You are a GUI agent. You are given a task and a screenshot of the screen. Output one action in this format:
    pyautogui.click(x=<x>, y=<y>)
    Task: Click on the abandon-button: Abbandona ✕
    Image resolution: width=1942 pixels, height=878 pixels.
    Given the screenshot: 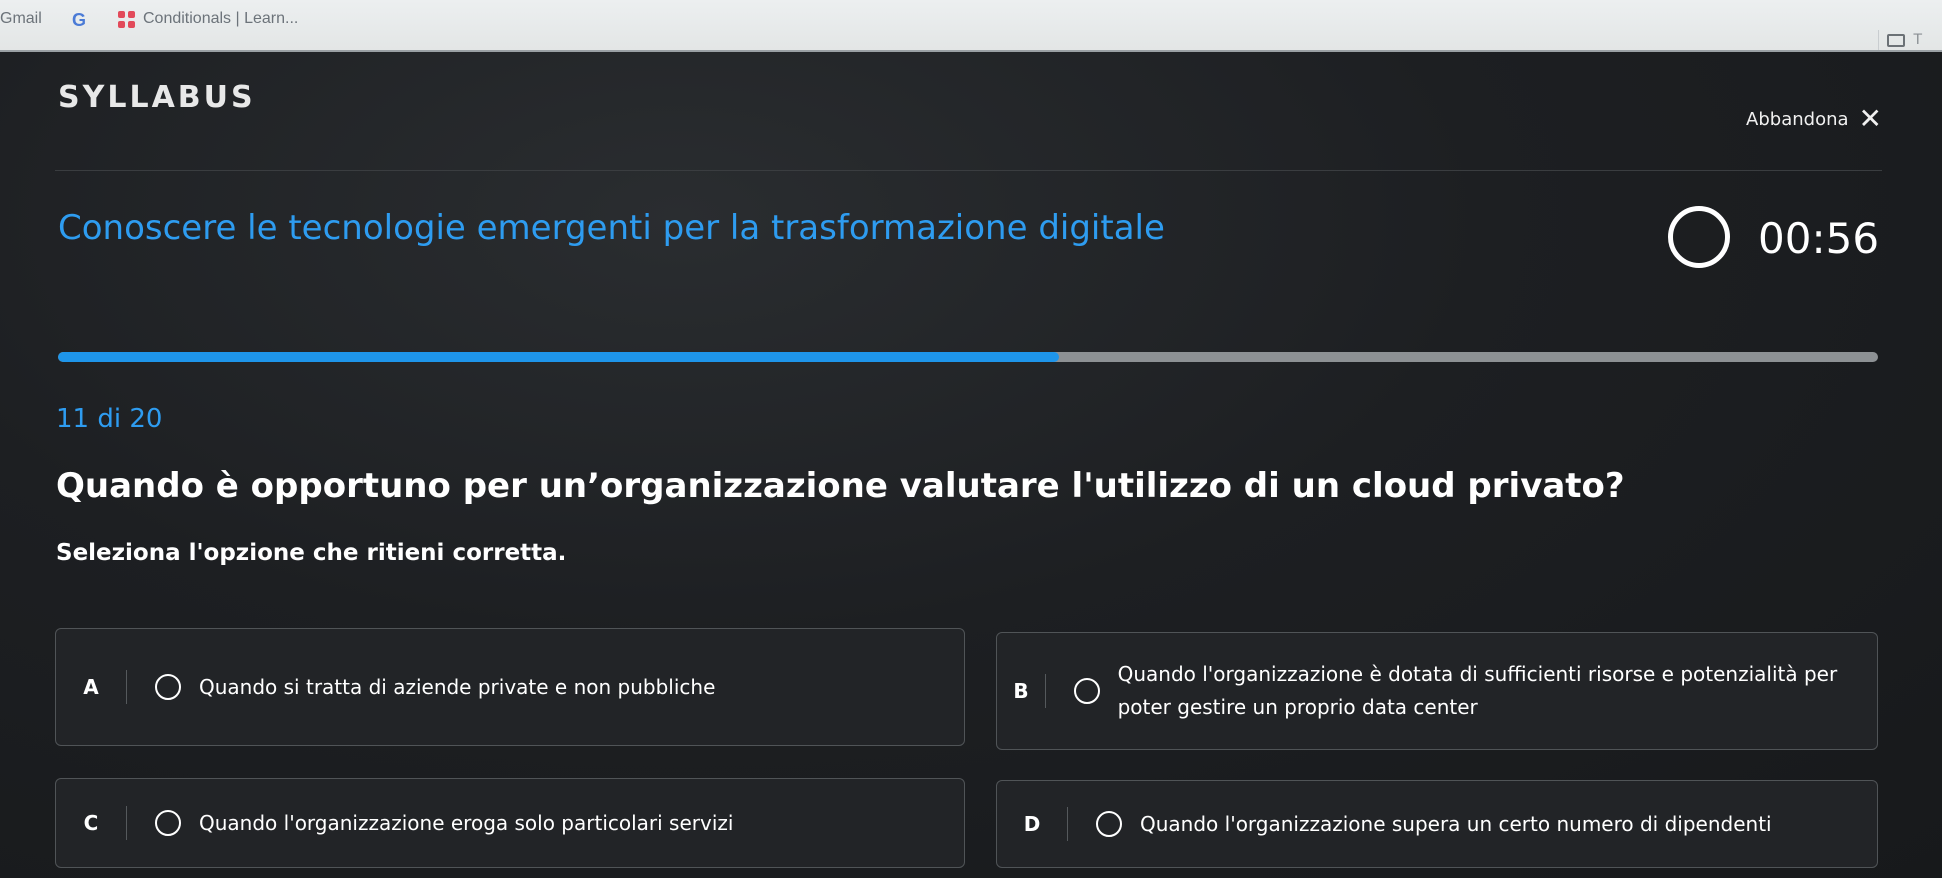 What is the action you would take?
    pyautogui.click(x=1814, y=118)
    